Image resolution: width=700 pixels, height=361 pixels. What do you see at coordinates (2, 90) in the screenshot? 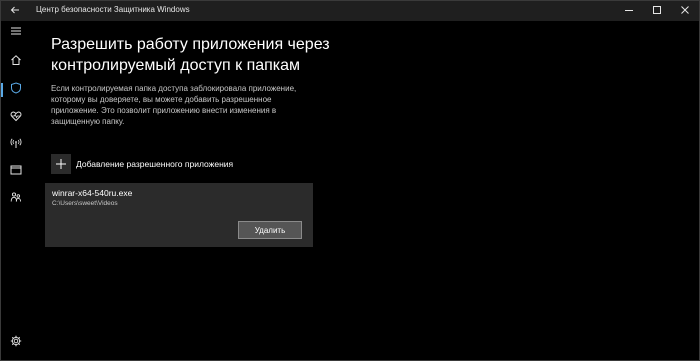
I see `active-indicator` at bounding box center [2, 90].